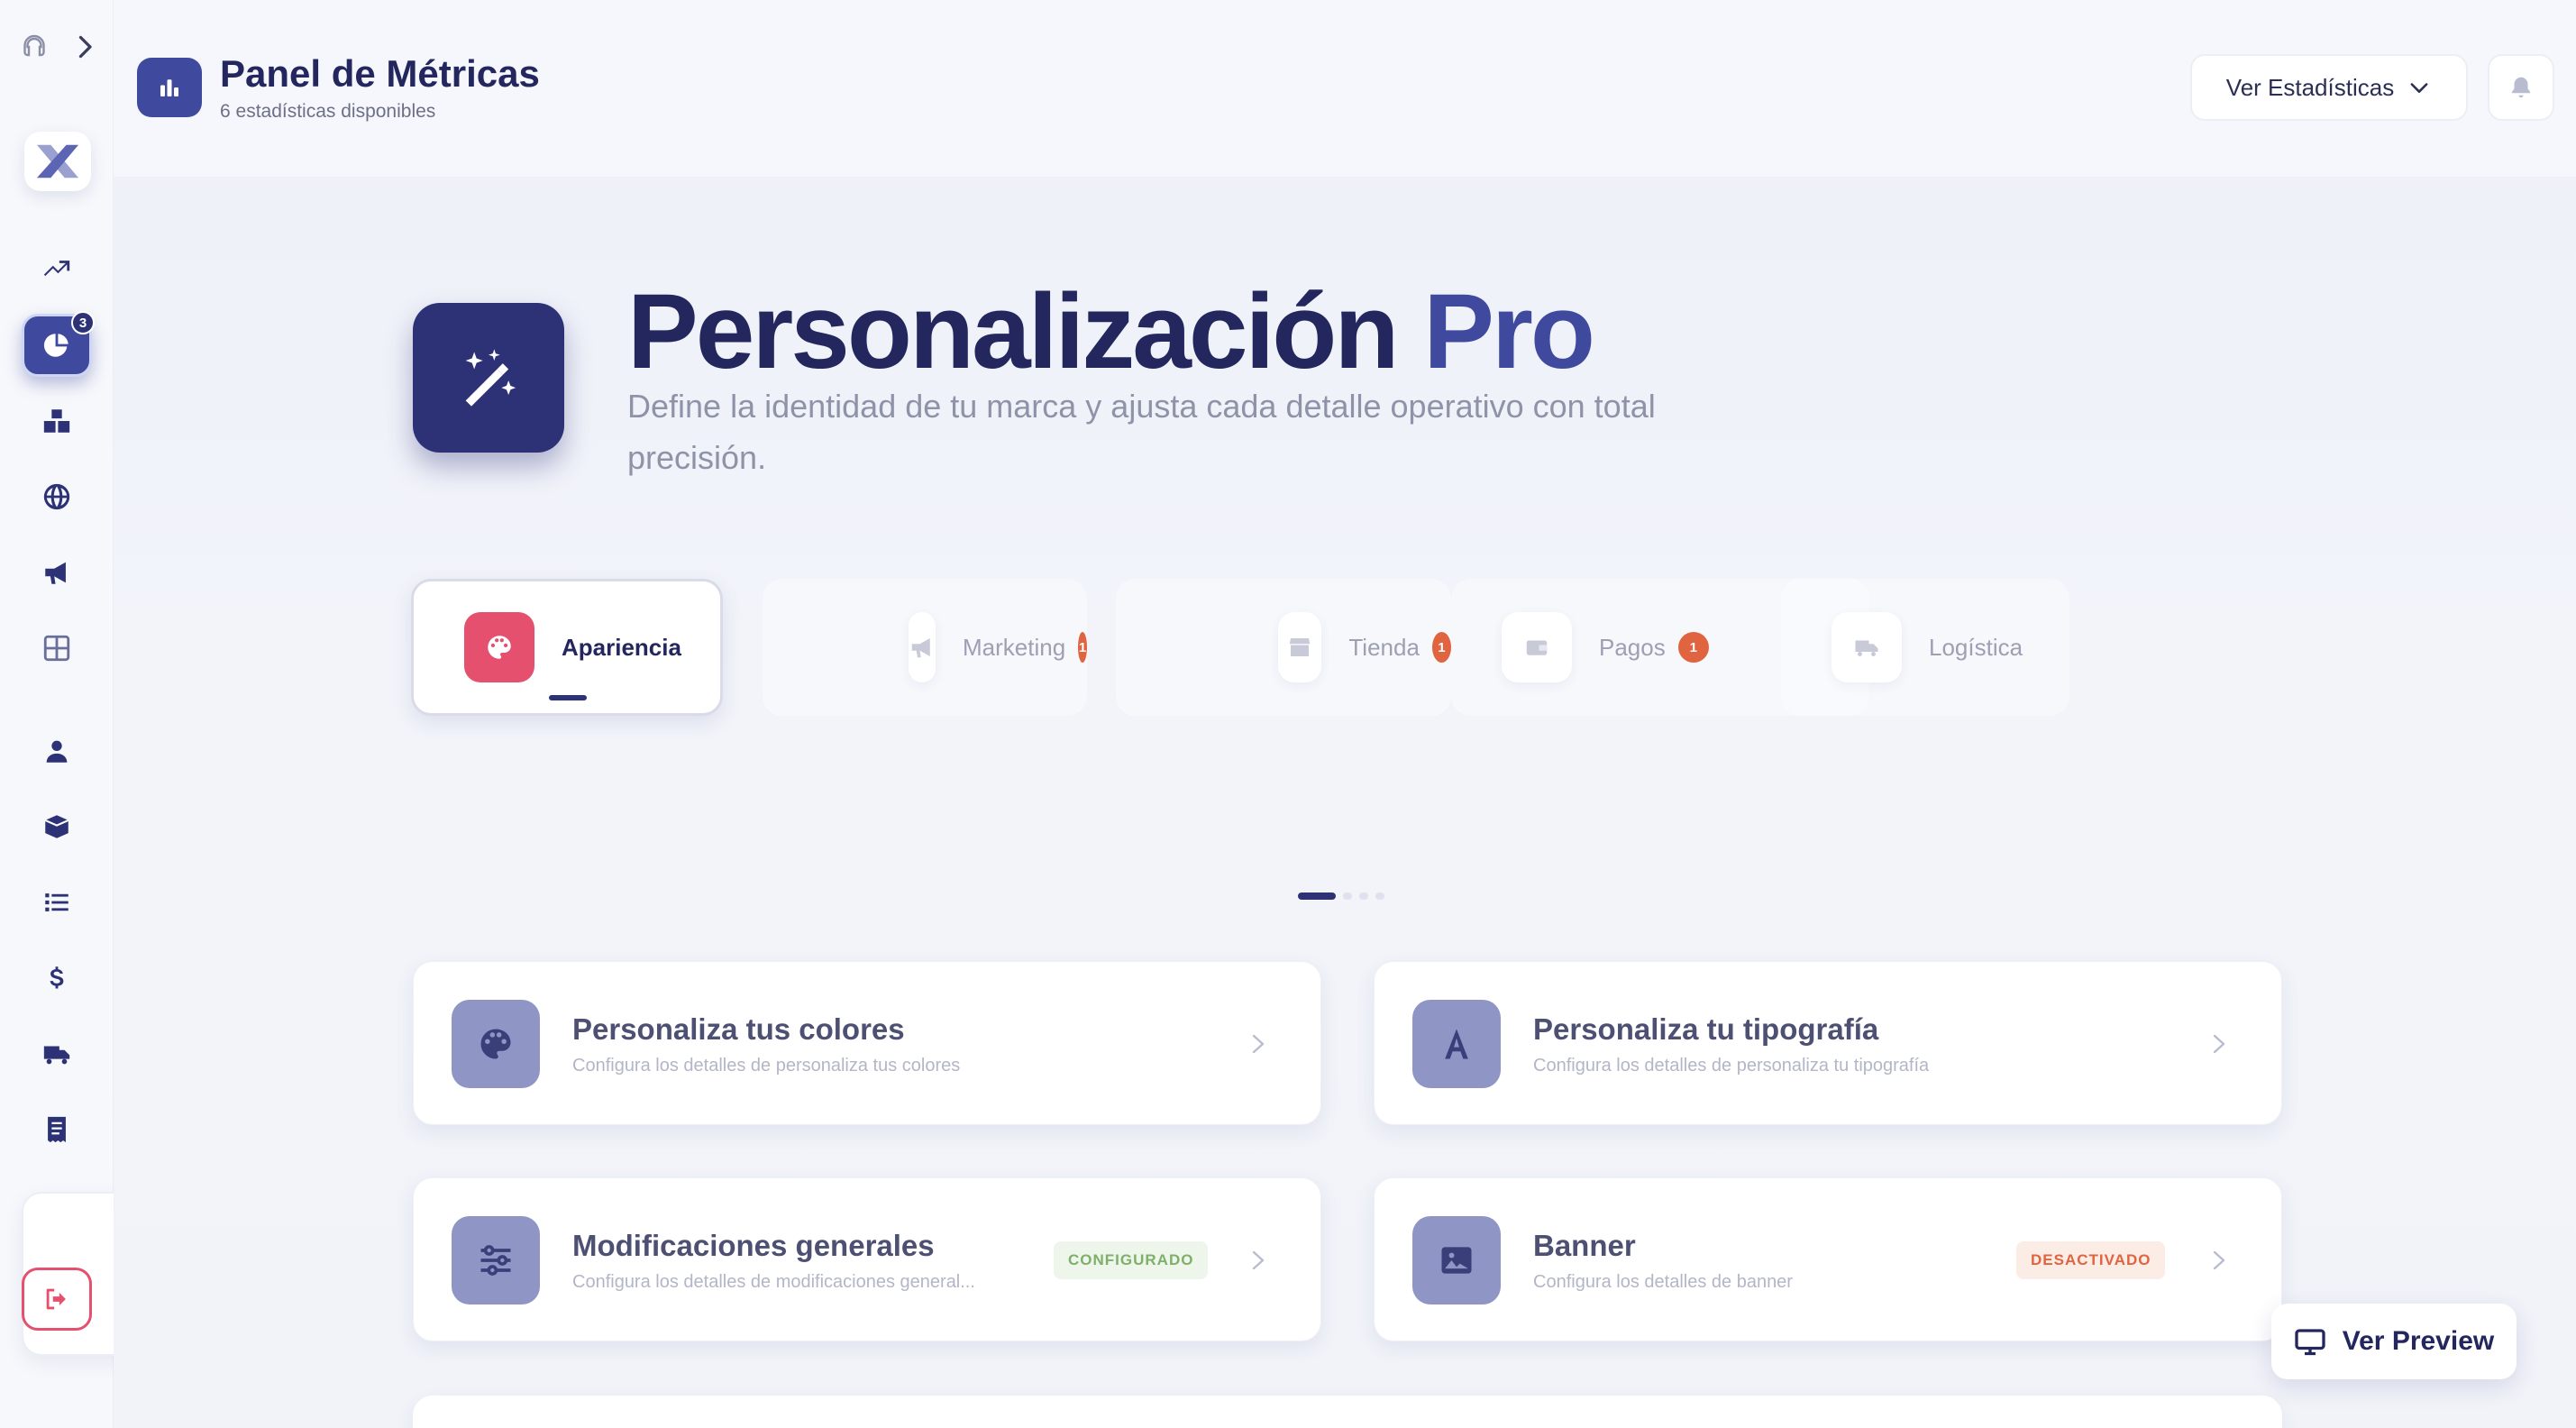 This screenshot has height=1428, width=2576. I want to click on nav-layout, so click(57, 648).